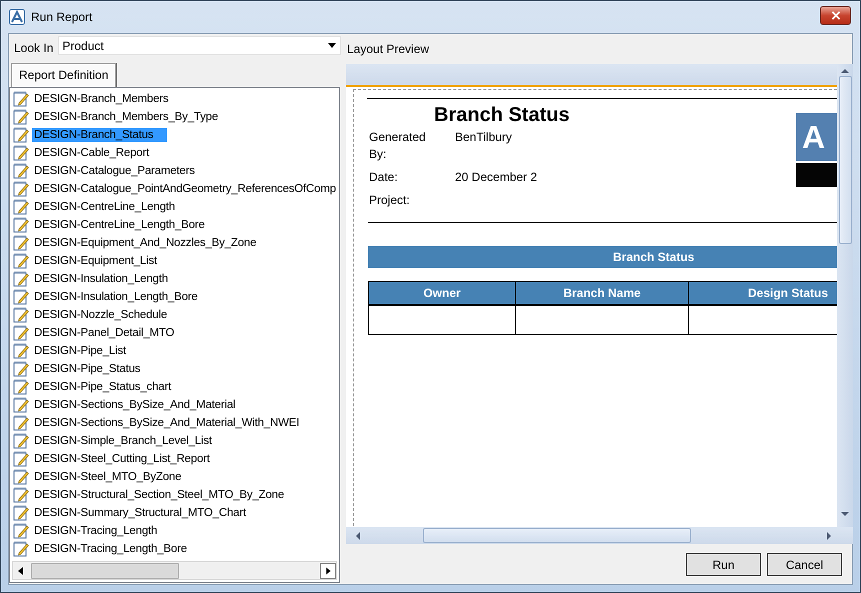  What do you see at coordinates (87, 369) in the screenshot?
I see `report-item: DESIGN-Pipe_Status` at bounding box center [87, 369].